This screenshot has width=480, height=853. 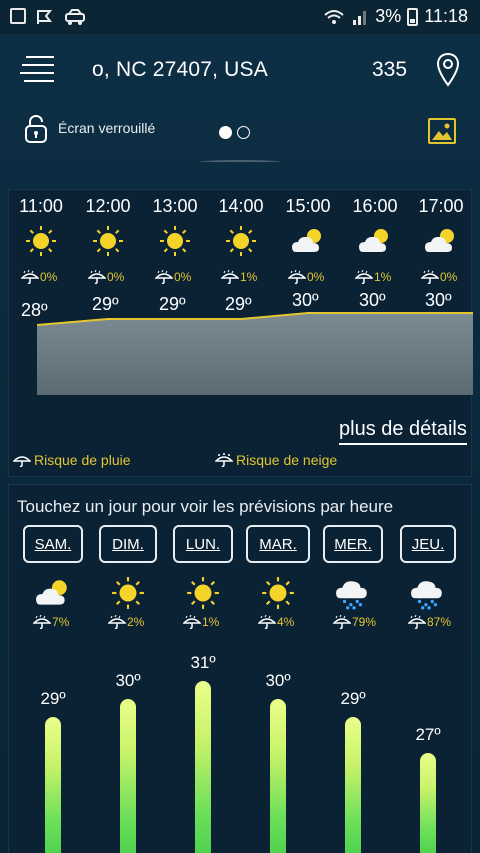 What do you see at coordinates (375, 206) in the screenshot?
I see `hour-time: 16:00` at bounding box center [375, 206].